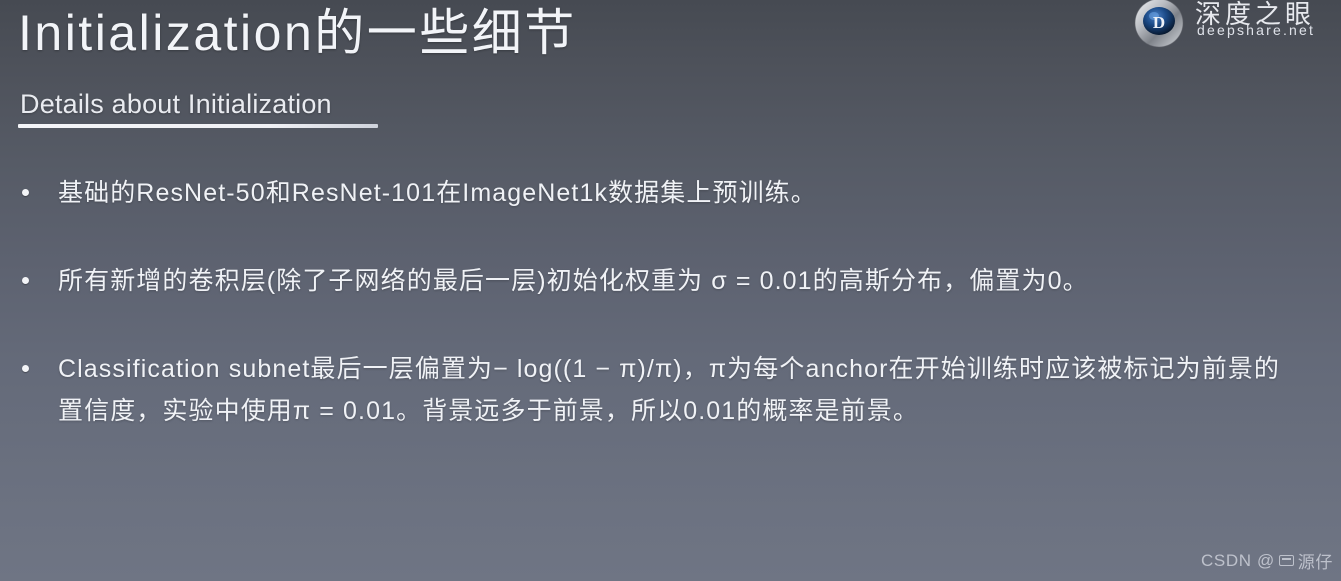 The width and height of the screenshot is (1341, 581). I want to click on page-subtitle: Details about Initialization, so click(176, 104).